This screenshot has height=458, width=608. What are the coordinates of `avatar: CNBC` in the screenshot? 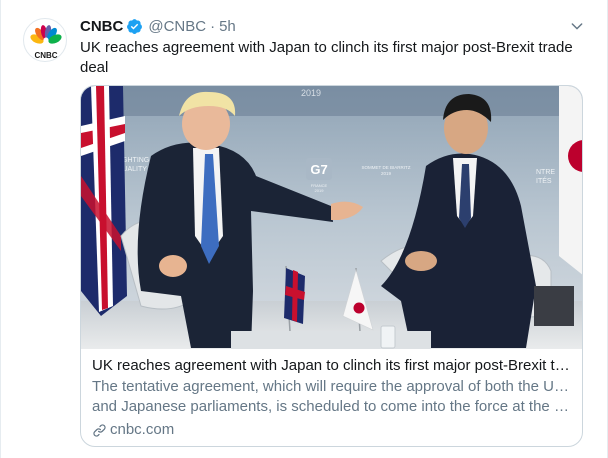 It's located at (45, 40).